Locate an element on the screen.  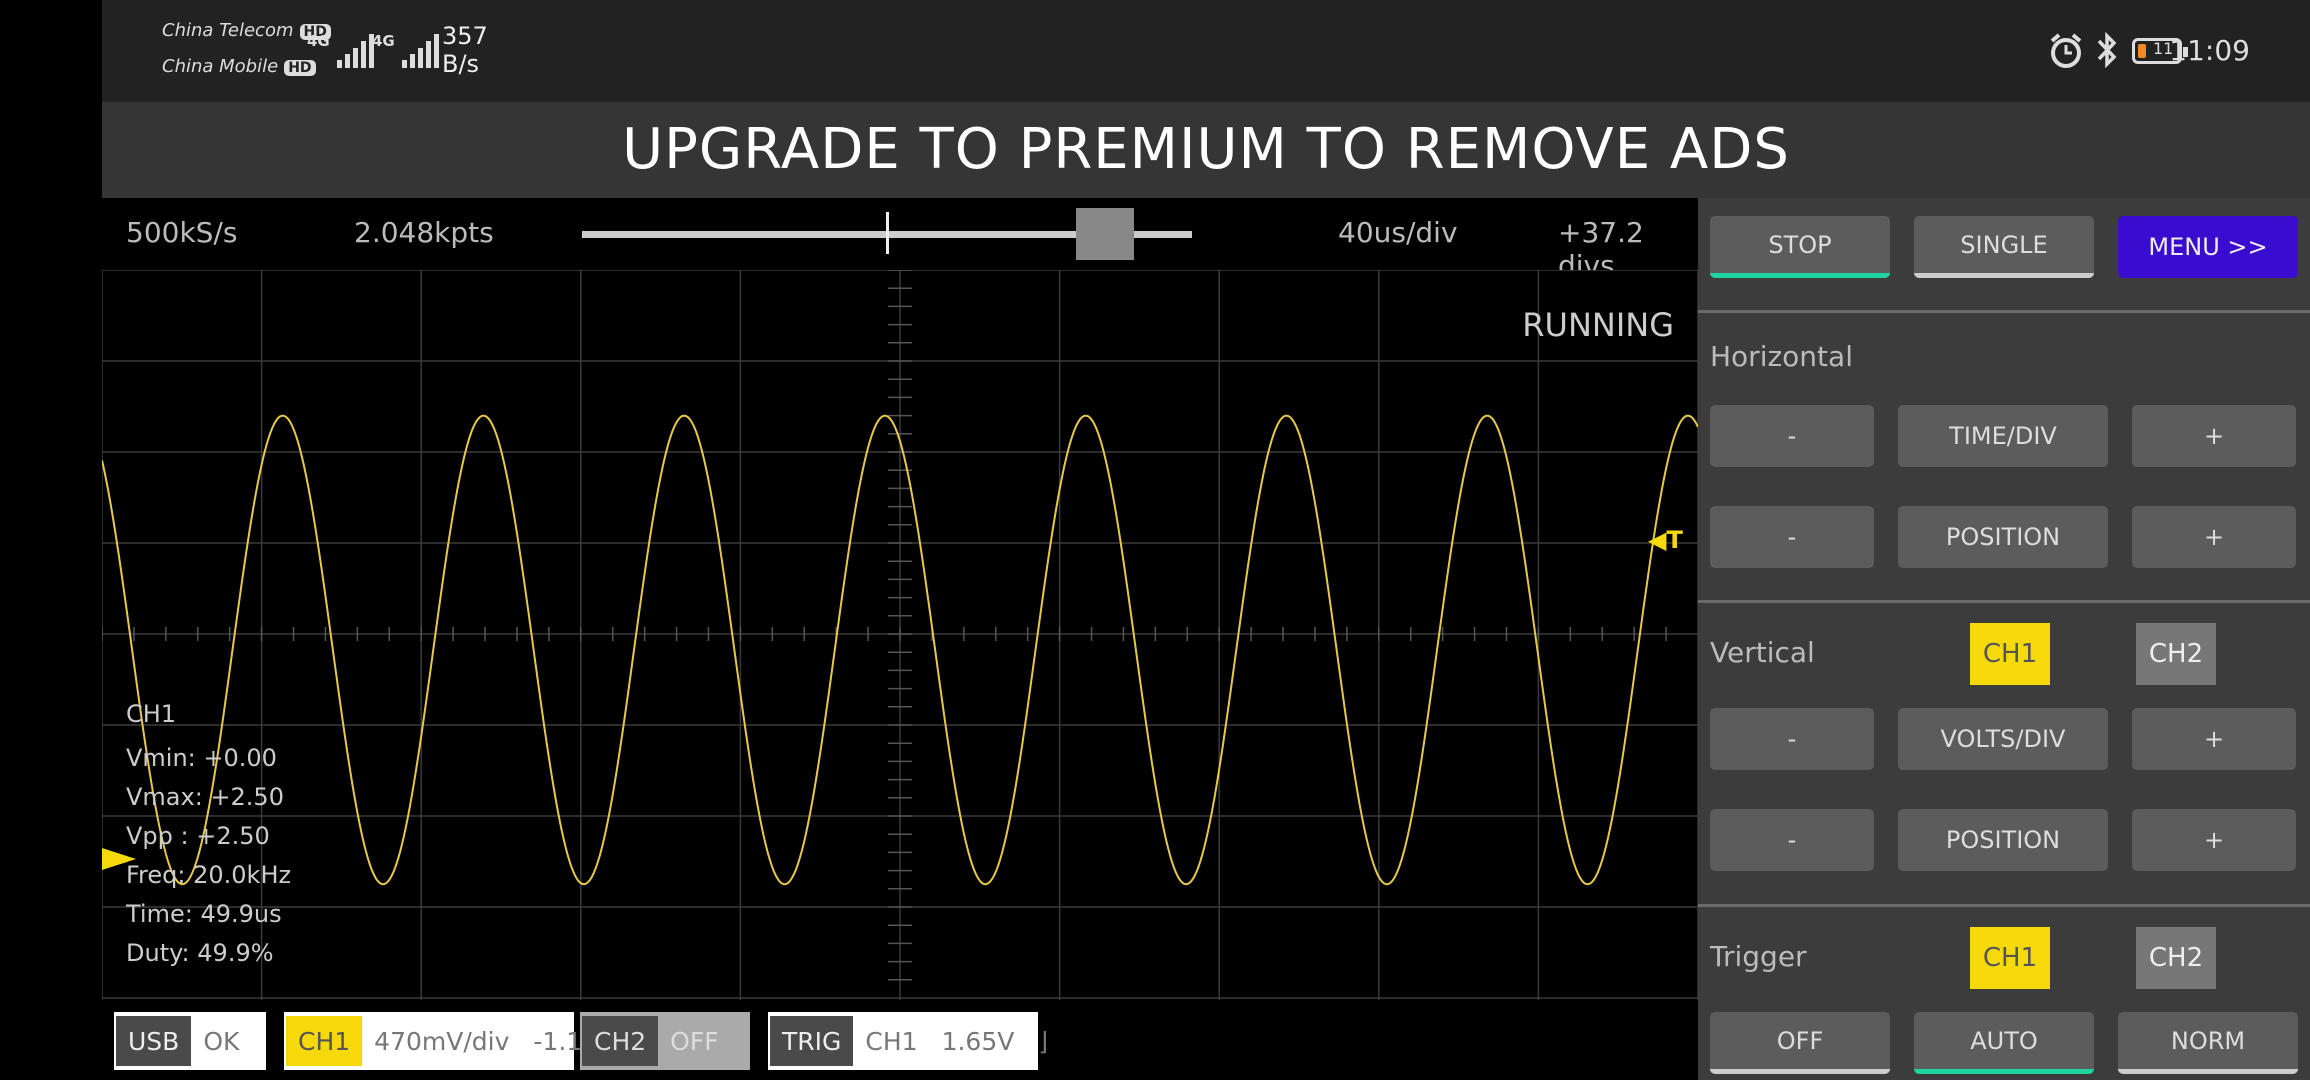
bluetooth-icon is located at coordinates (2107, 50).